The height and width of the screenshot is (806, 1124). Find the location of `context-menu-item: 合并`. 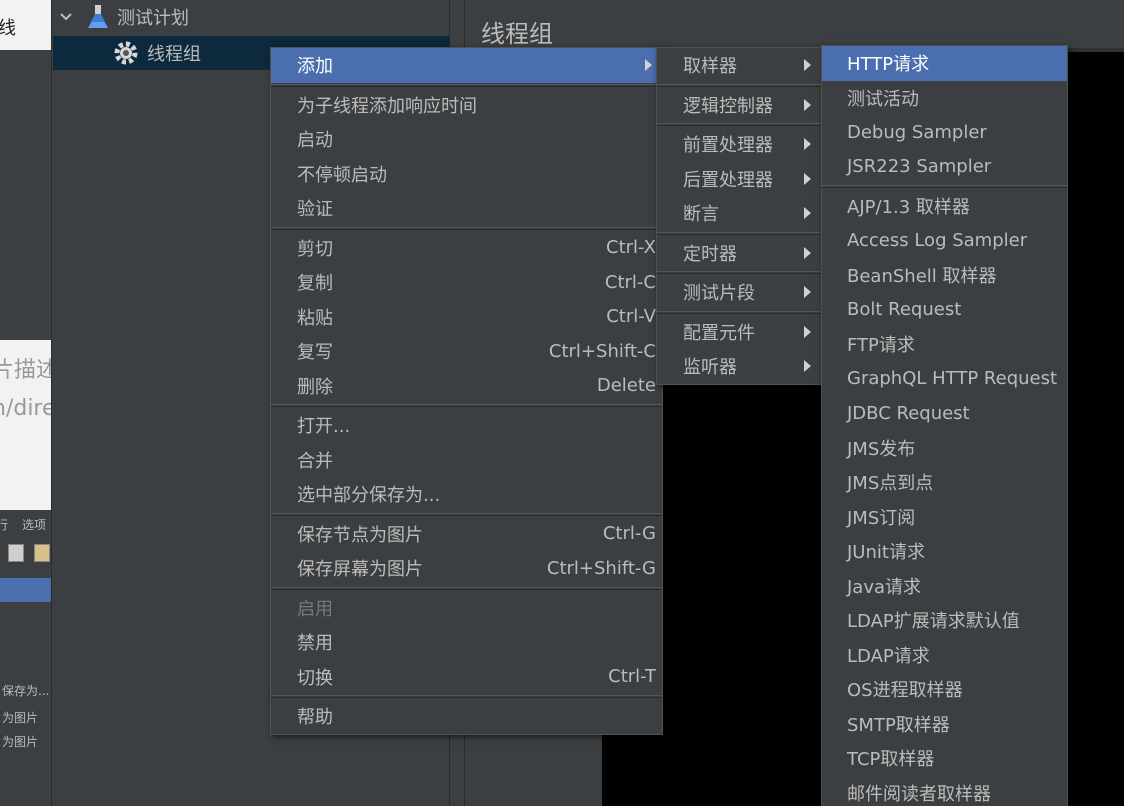

context-menu-item: 合并 is located at coordinates (466, 460).